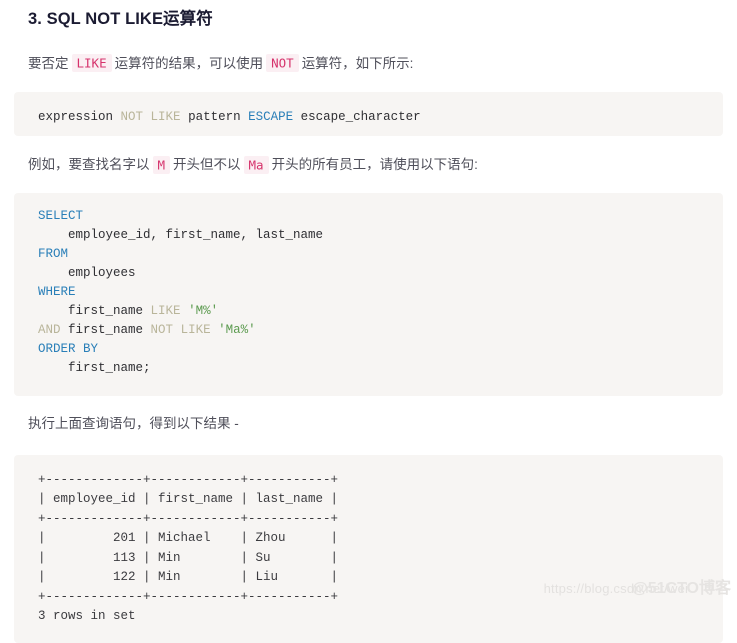 Image resolution: width=737 pixels, height=643 pixels. I want to click on code-token: ESCAPE, so click(271, 117).